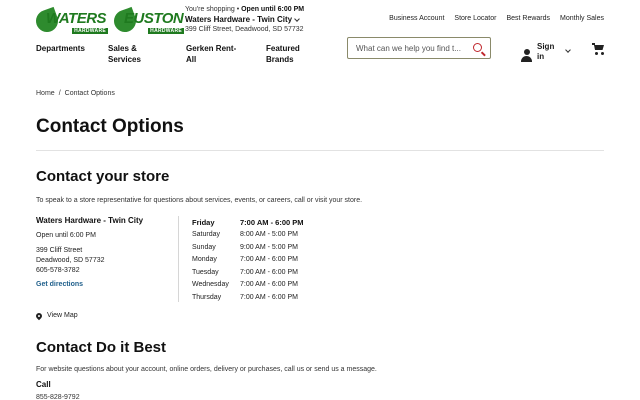 The width and height of the screenshot is (640, 400). Describe the element at coordinates (58, 397) in the screenshot. I see `dib-phone: 855-828-9792` at that location.